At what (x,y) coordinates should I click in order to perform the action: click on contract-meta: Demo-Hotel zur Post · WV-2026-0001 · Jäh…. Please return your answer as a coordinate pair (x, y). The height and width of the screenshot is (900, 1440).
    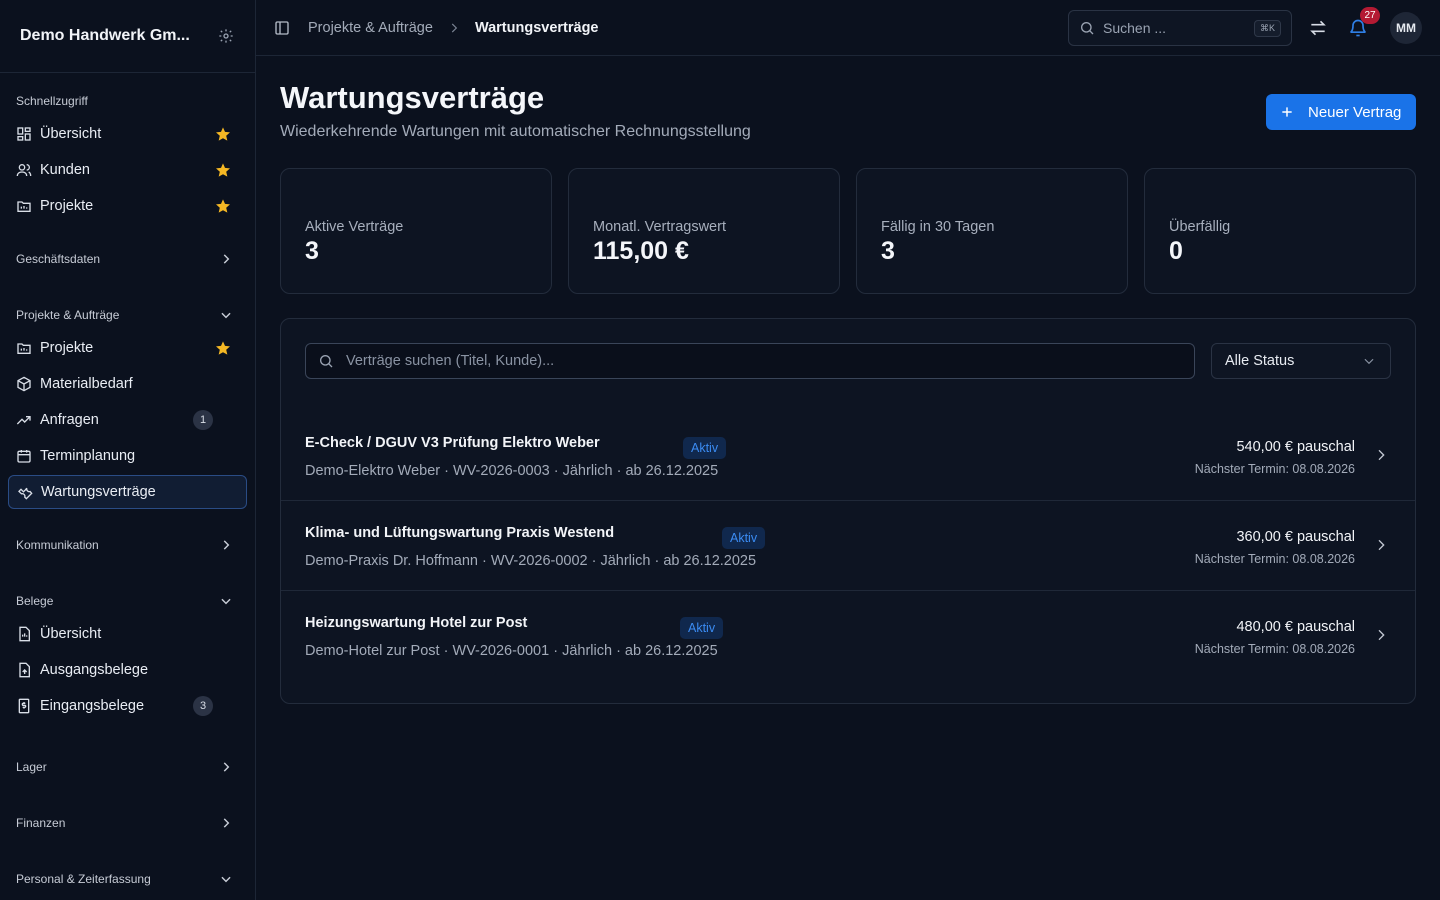
    Looking at the image, I should click on (511, 651).